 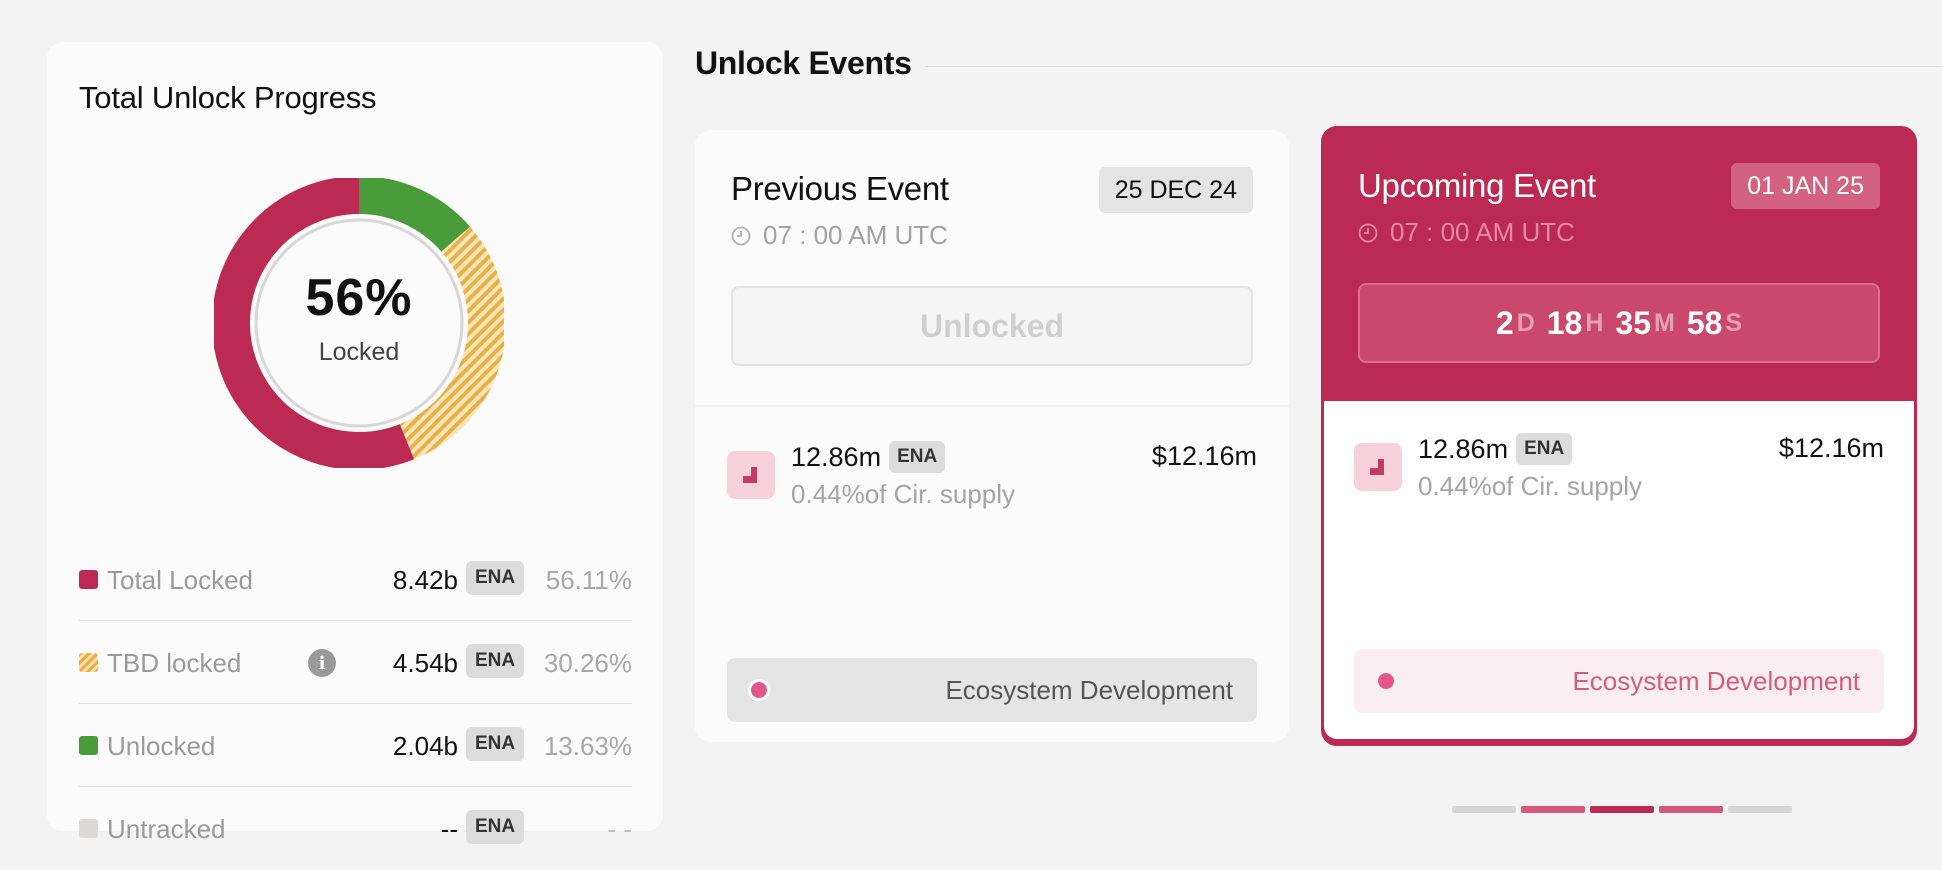 What do you see at coordinates (425, 580) in the screenshot?
I see `legend-value: 8.42b` at bounding box center [425, 580].